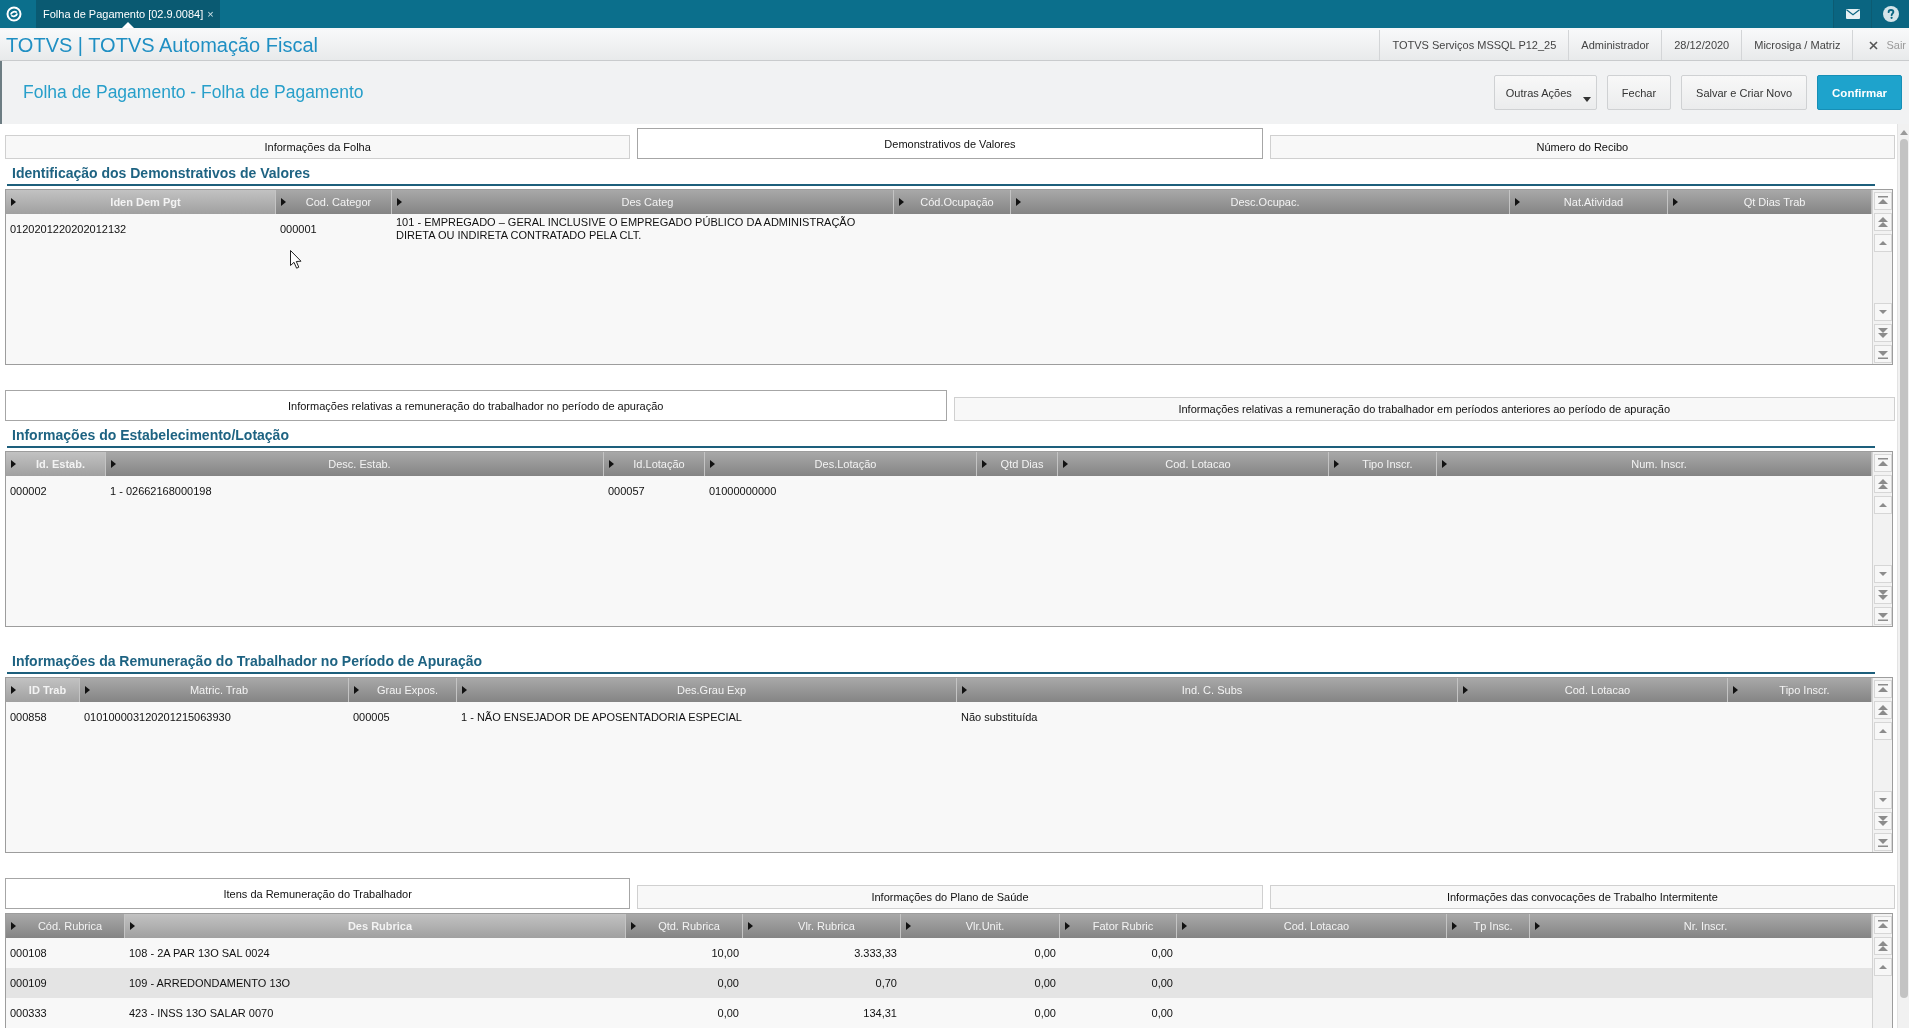  Describe the element at coordinates (1207, 690) in the screenshot. I see `column-header: Ind. C. Subs` at that location.